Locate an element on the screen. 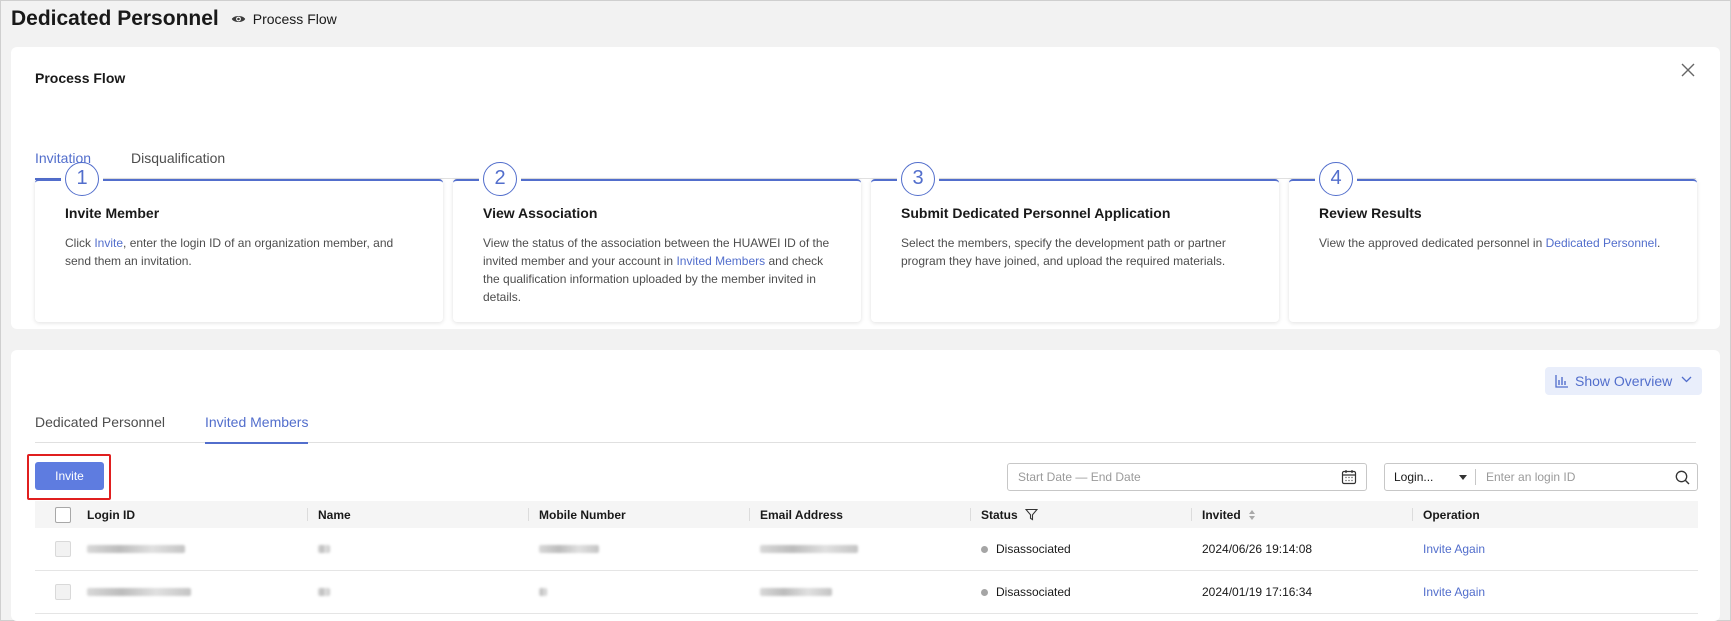 The image size is (1731, 621). column-header-login-id: Login ID is located at coordinates (197, 514).